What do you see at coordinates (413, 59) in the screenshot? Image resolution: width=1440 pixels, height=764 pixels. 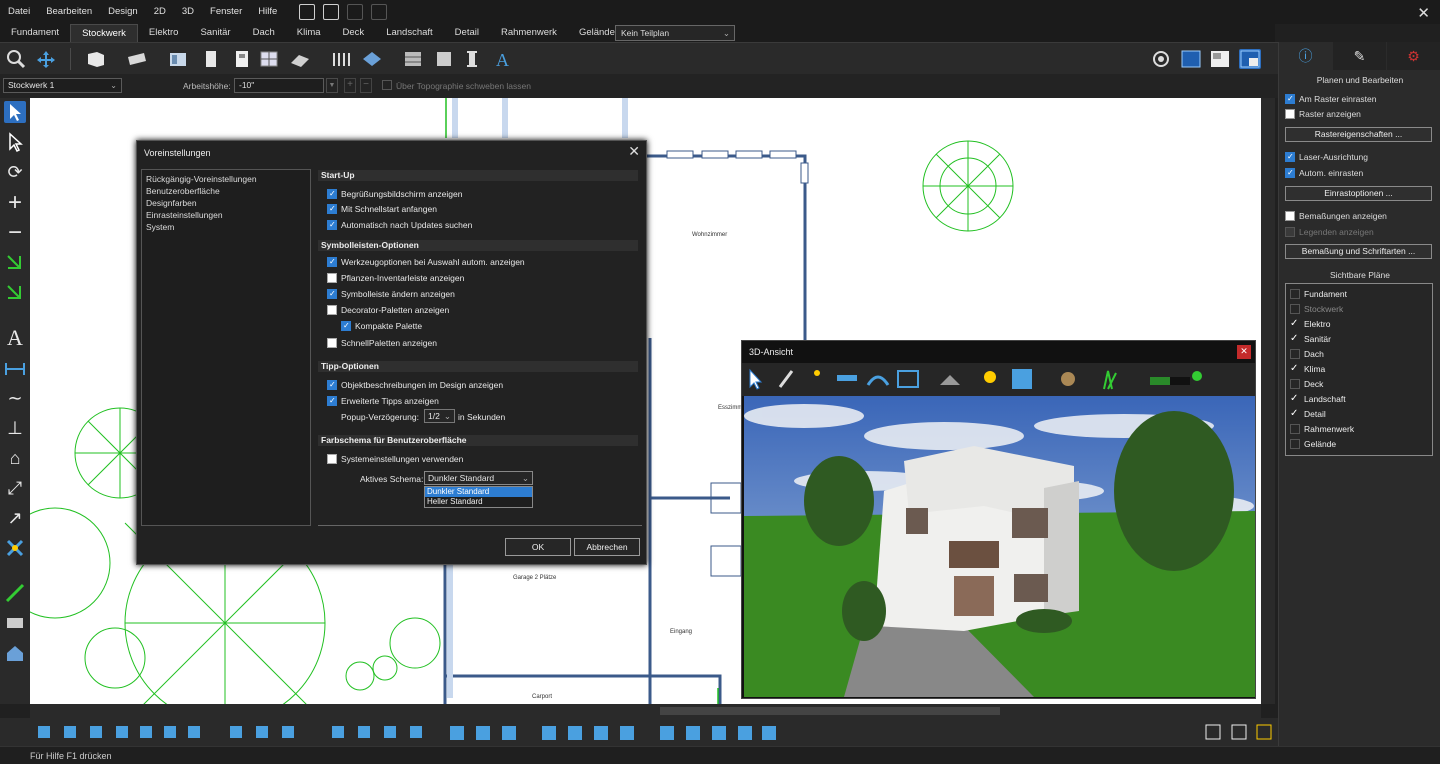 I see `cabinet-front-icon` at bounding box center [413, 59].